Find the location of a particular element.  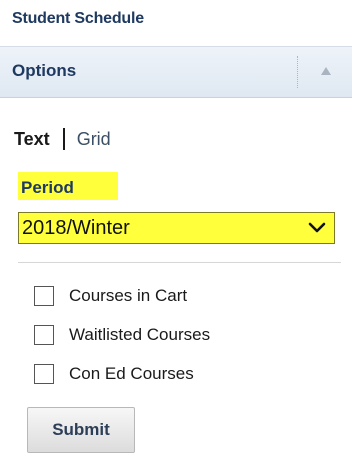

courses-in-cart-checkbox is located at coordinates (44, 296).